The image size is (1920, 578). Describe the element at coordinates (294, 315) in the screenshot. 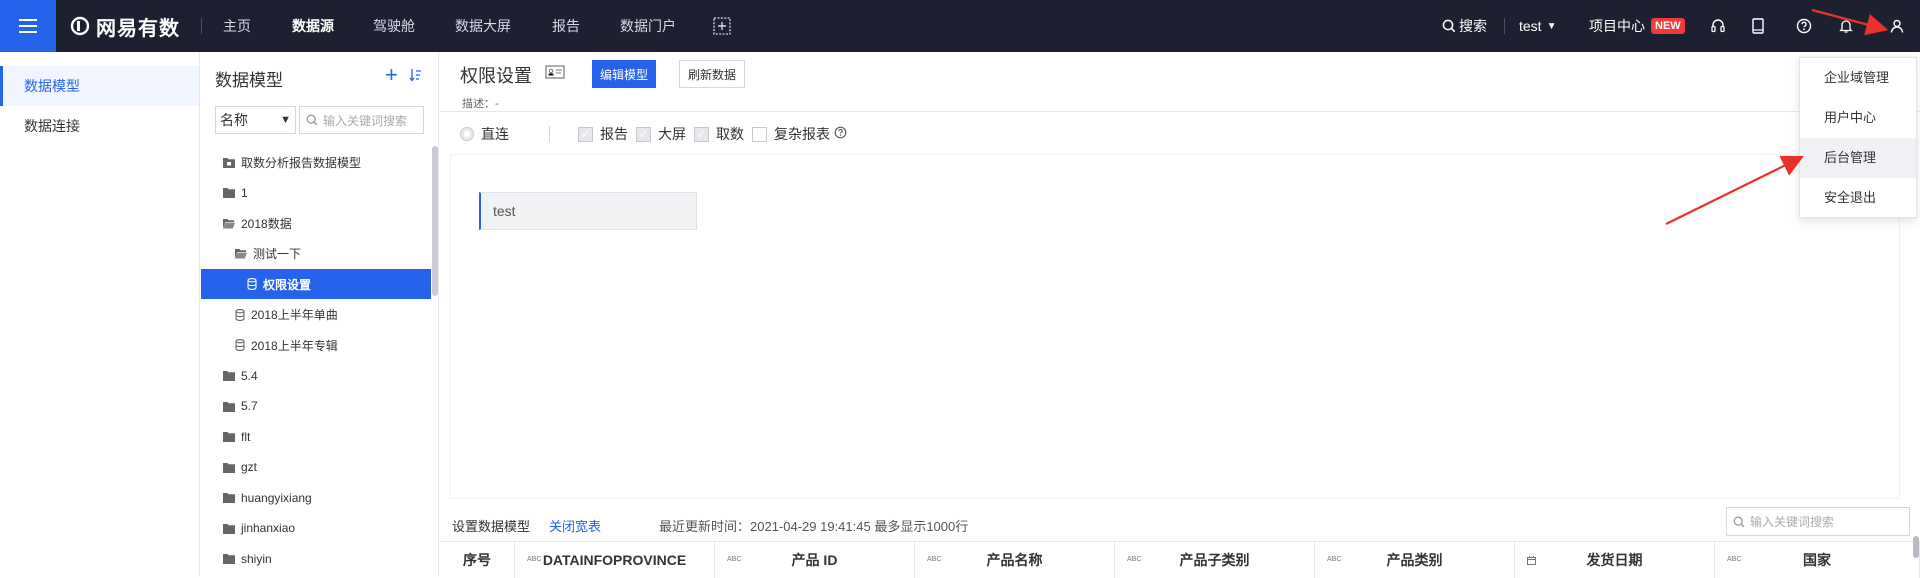

I see `tree-item-label: 2018上半年单曲` at that location.